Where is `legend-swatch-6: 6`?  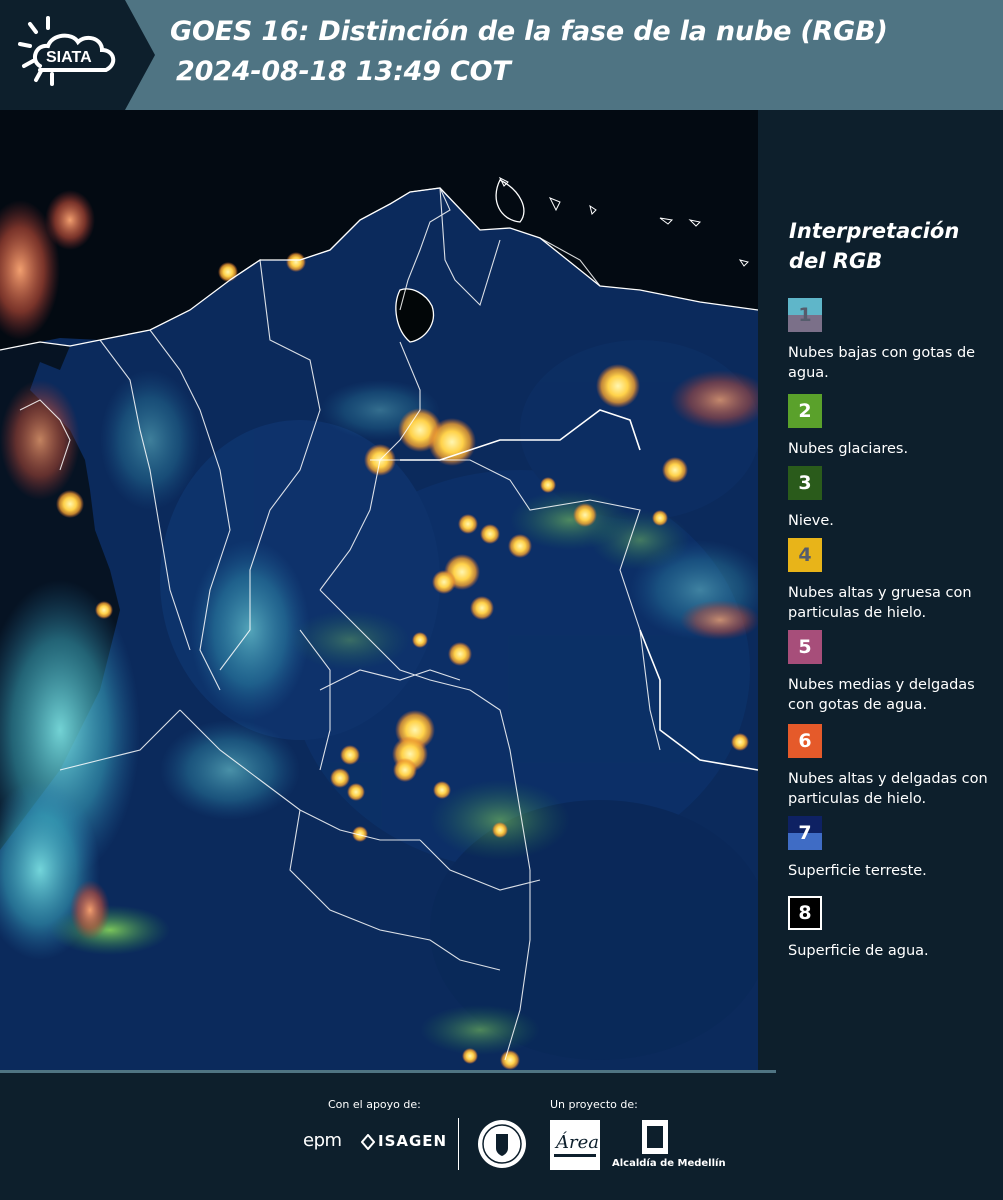 legend-swatch-6: 6 is located at coordinates (805, 741).